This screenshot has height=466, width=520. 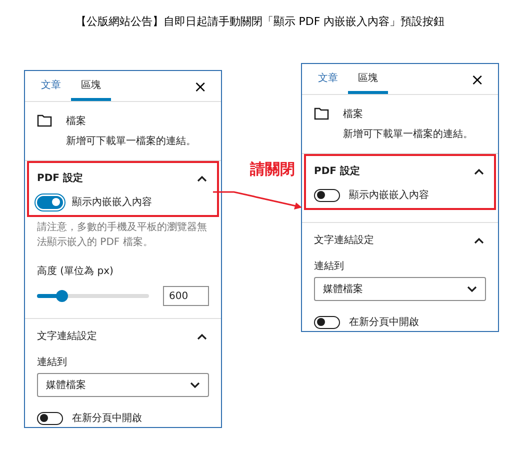 I want to click on number-field: 600, so click(x=186, y=296).